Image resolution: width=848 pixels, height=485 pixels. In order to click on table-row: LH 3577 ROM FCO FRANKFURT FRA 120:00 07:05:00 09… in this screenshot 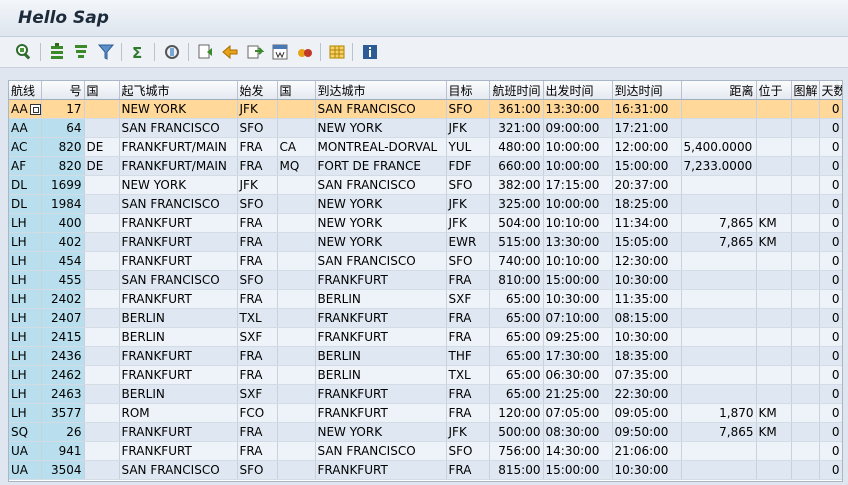, I will do `click(425, 413)`.